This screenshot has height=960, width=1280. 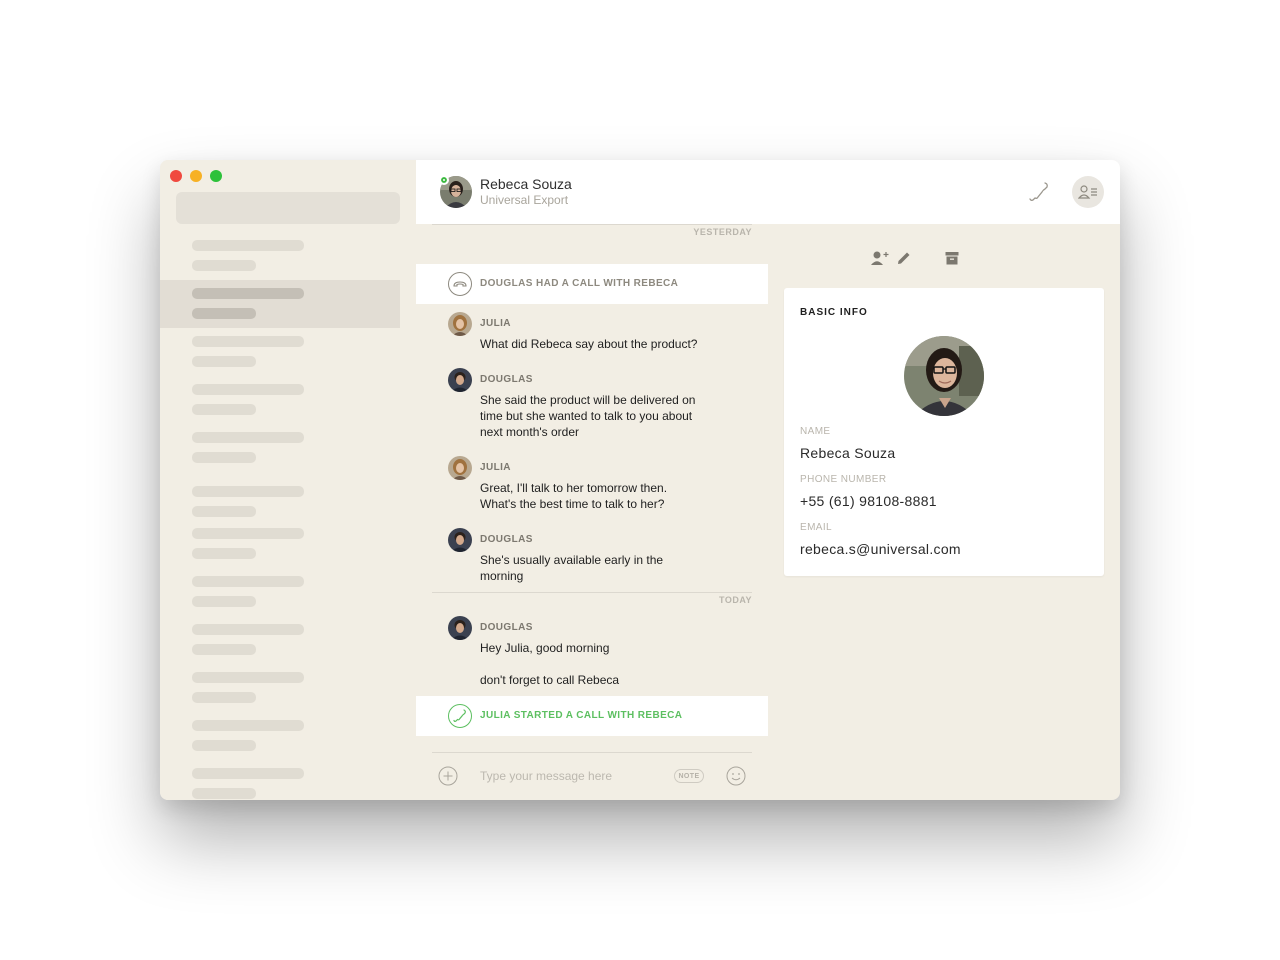 What do you see at coordinates (444, 180) in the screenshot?
I see `online-status-indicator` at bounding box center [444, 180].